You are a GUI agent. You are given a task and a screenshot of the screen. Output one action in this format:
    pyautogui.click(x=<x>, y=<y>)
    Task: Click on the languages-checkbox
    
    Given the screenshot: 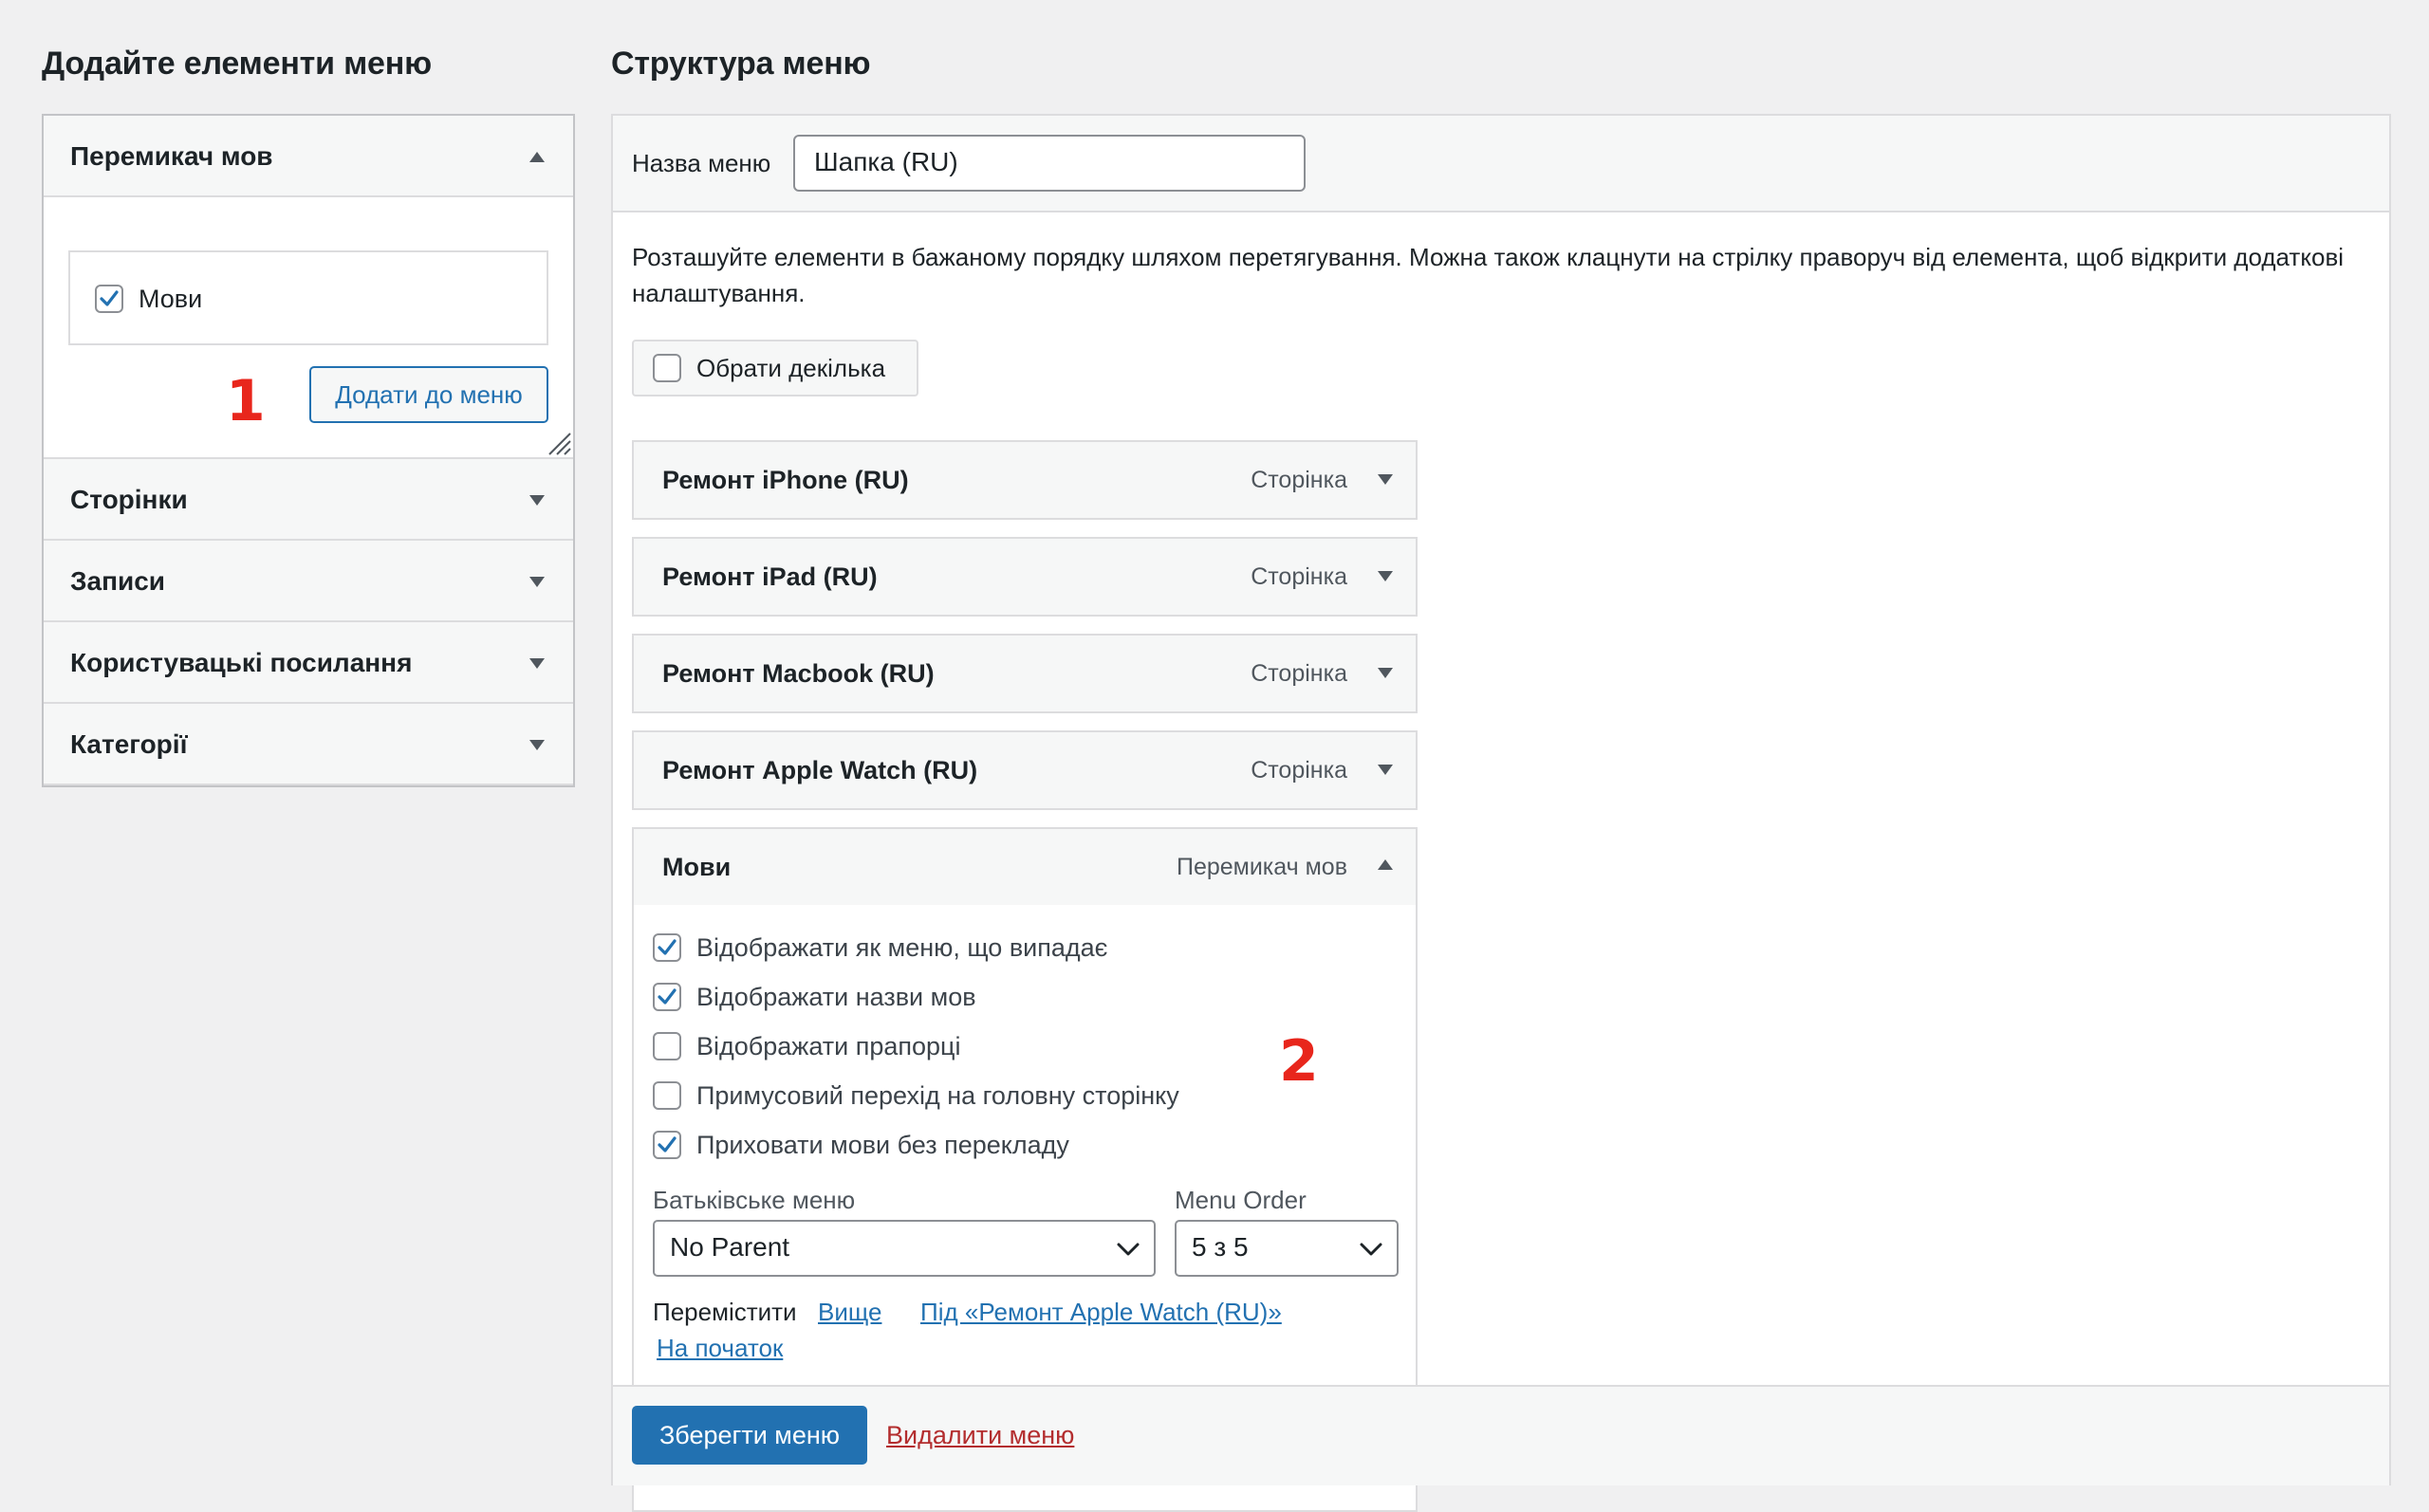 What is the action you would take?
    pyautogui.click(x=109, y=299)
    